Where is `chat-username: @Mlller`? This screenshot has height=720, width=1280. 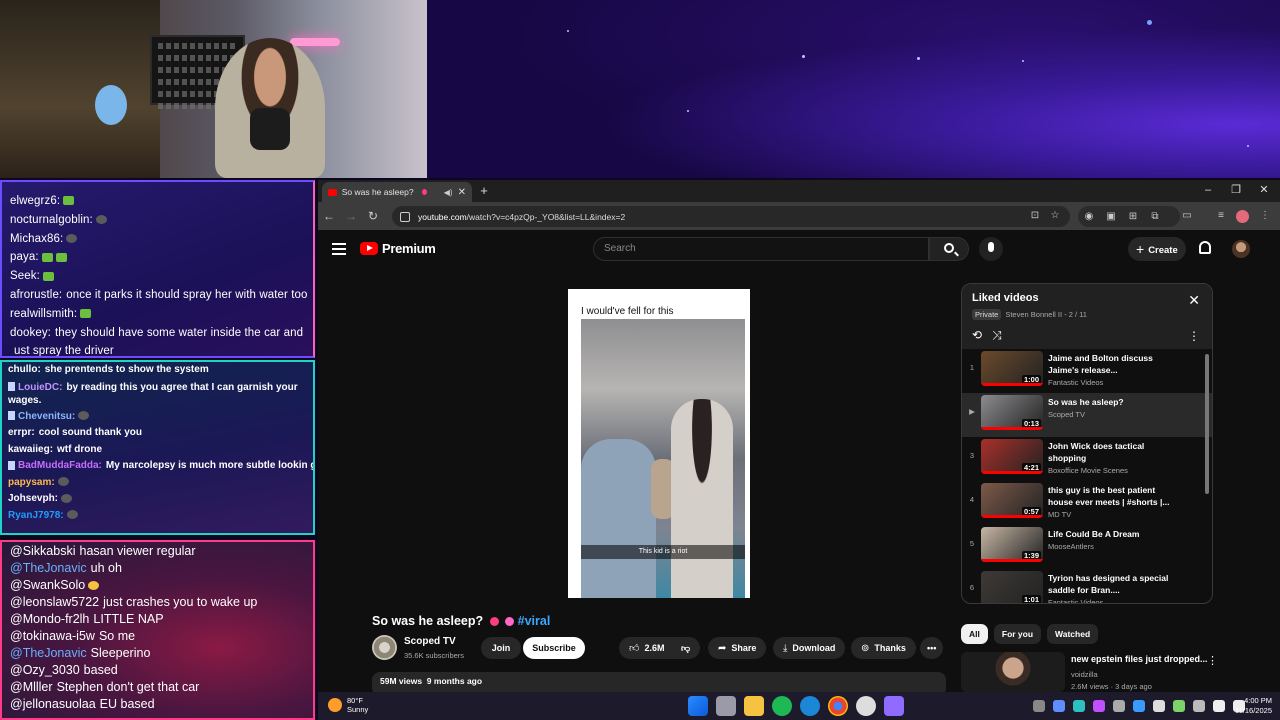 chat-username: @Mlller is located at coordinates (31, 687).